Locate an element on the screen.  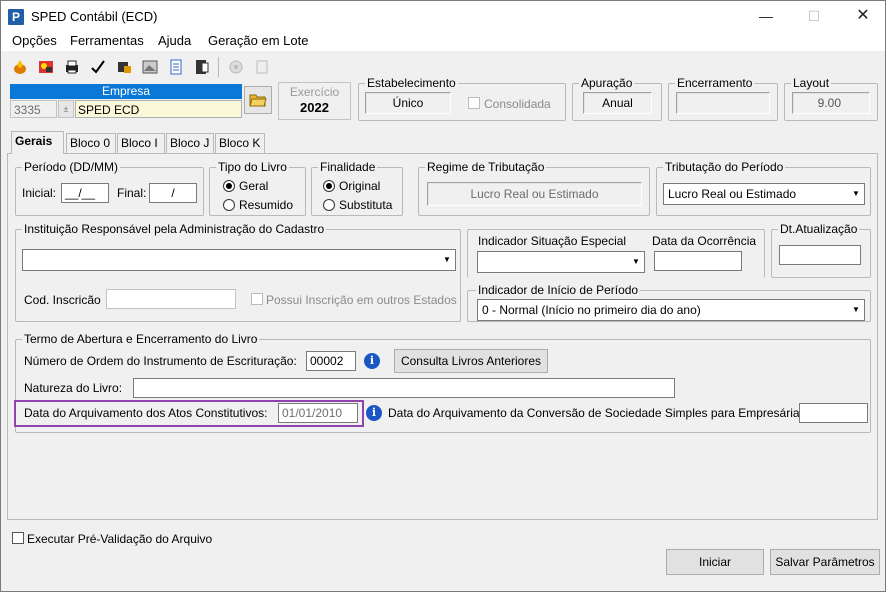
tipo-resumido-radio is located at coordinates (229, 205).